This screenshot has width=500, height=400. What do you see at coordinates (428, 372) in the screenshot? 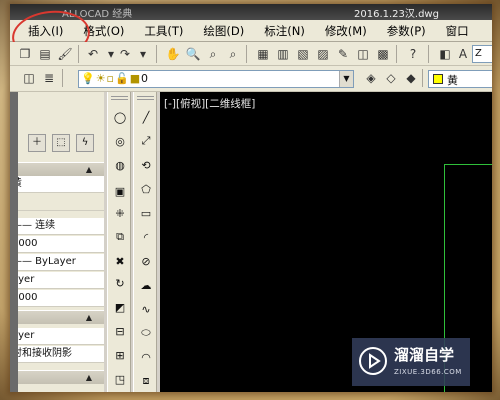
I see `watermark-url: ZIXUE.3D66.COM` at bounding box center [428, 372].